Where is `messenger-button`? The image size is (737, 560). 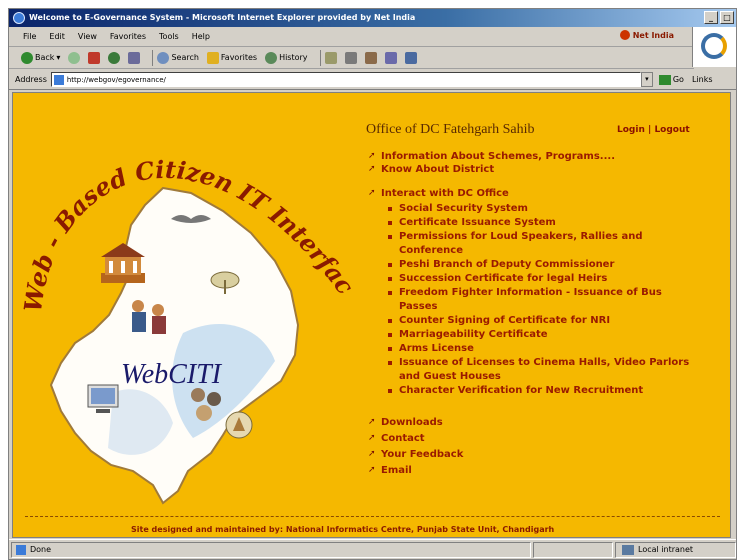
messenger-button is located at coordinates (410, 57).